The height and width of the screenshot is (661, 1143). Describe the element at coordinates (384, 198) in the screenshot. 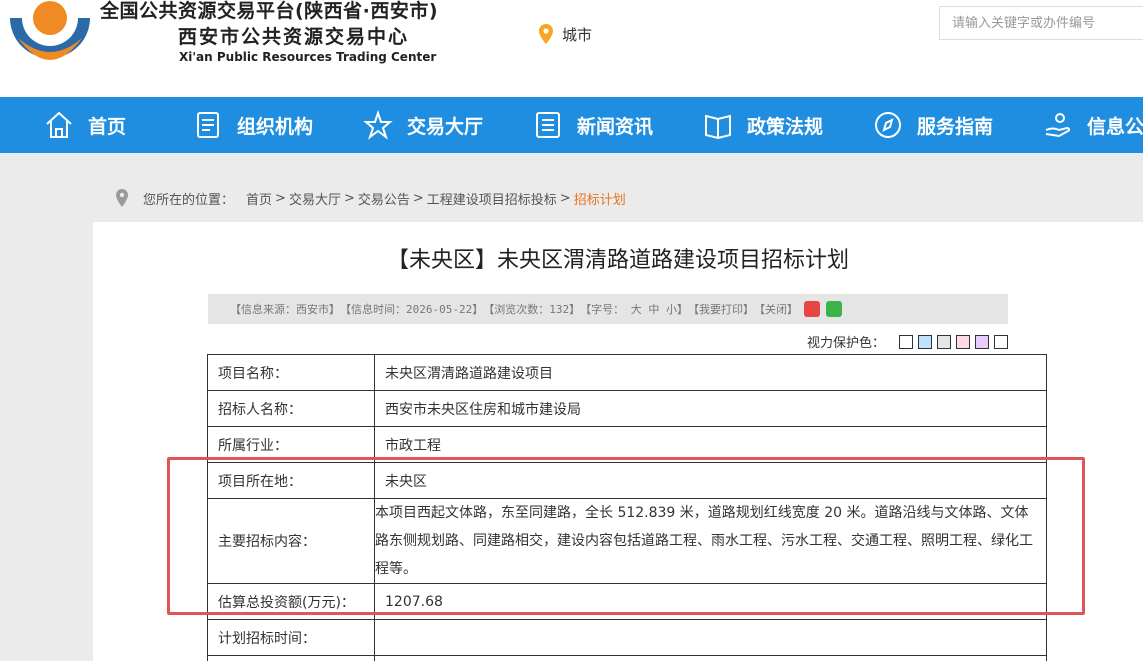

I see `breadcrumb-item-announcements: 交易公告` at that location.